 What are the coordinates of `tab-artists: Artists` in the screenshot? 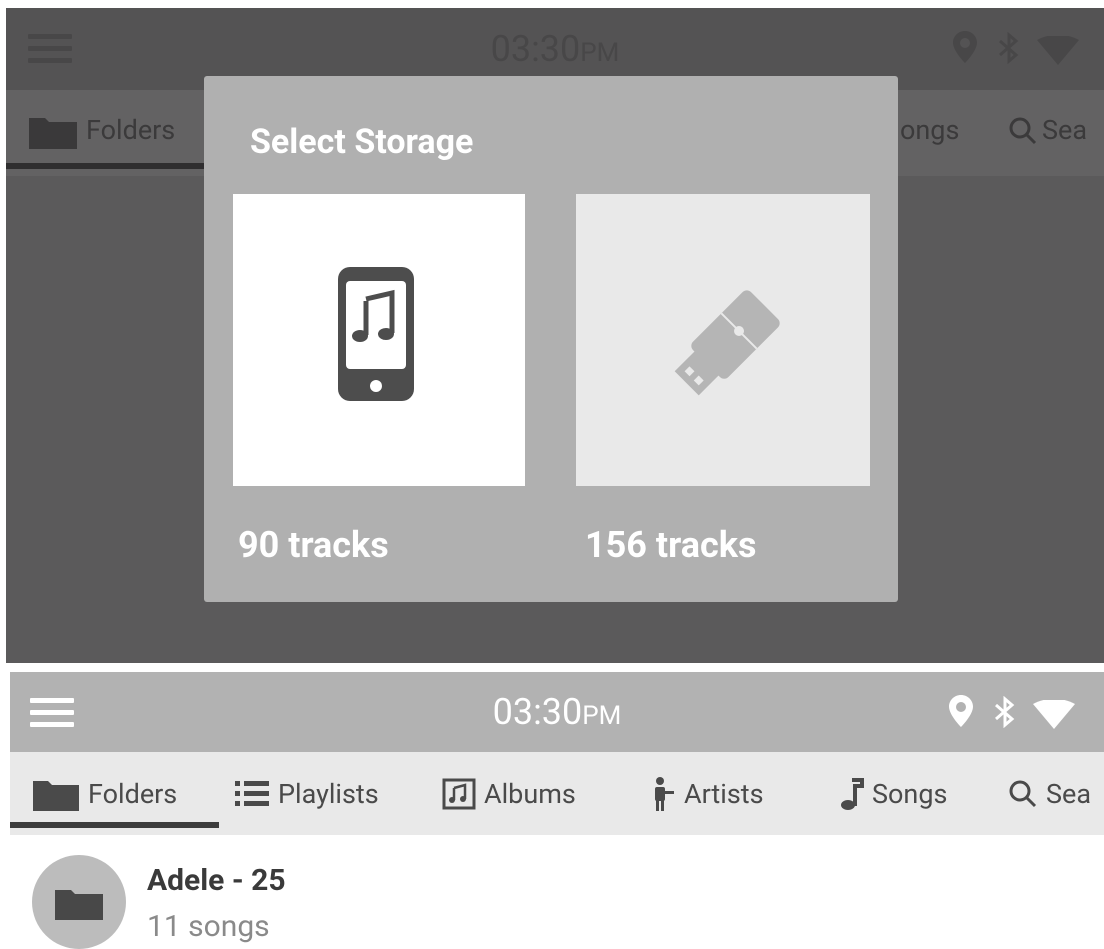 It's located at (707, 793).